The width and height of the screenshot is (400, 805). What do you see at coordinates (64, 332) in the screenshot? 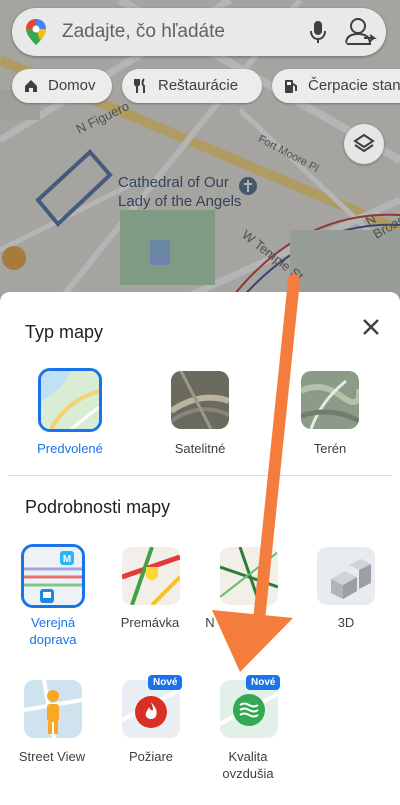
I see `map-type-title: Typ mapy` at bounding box center [64, 332].